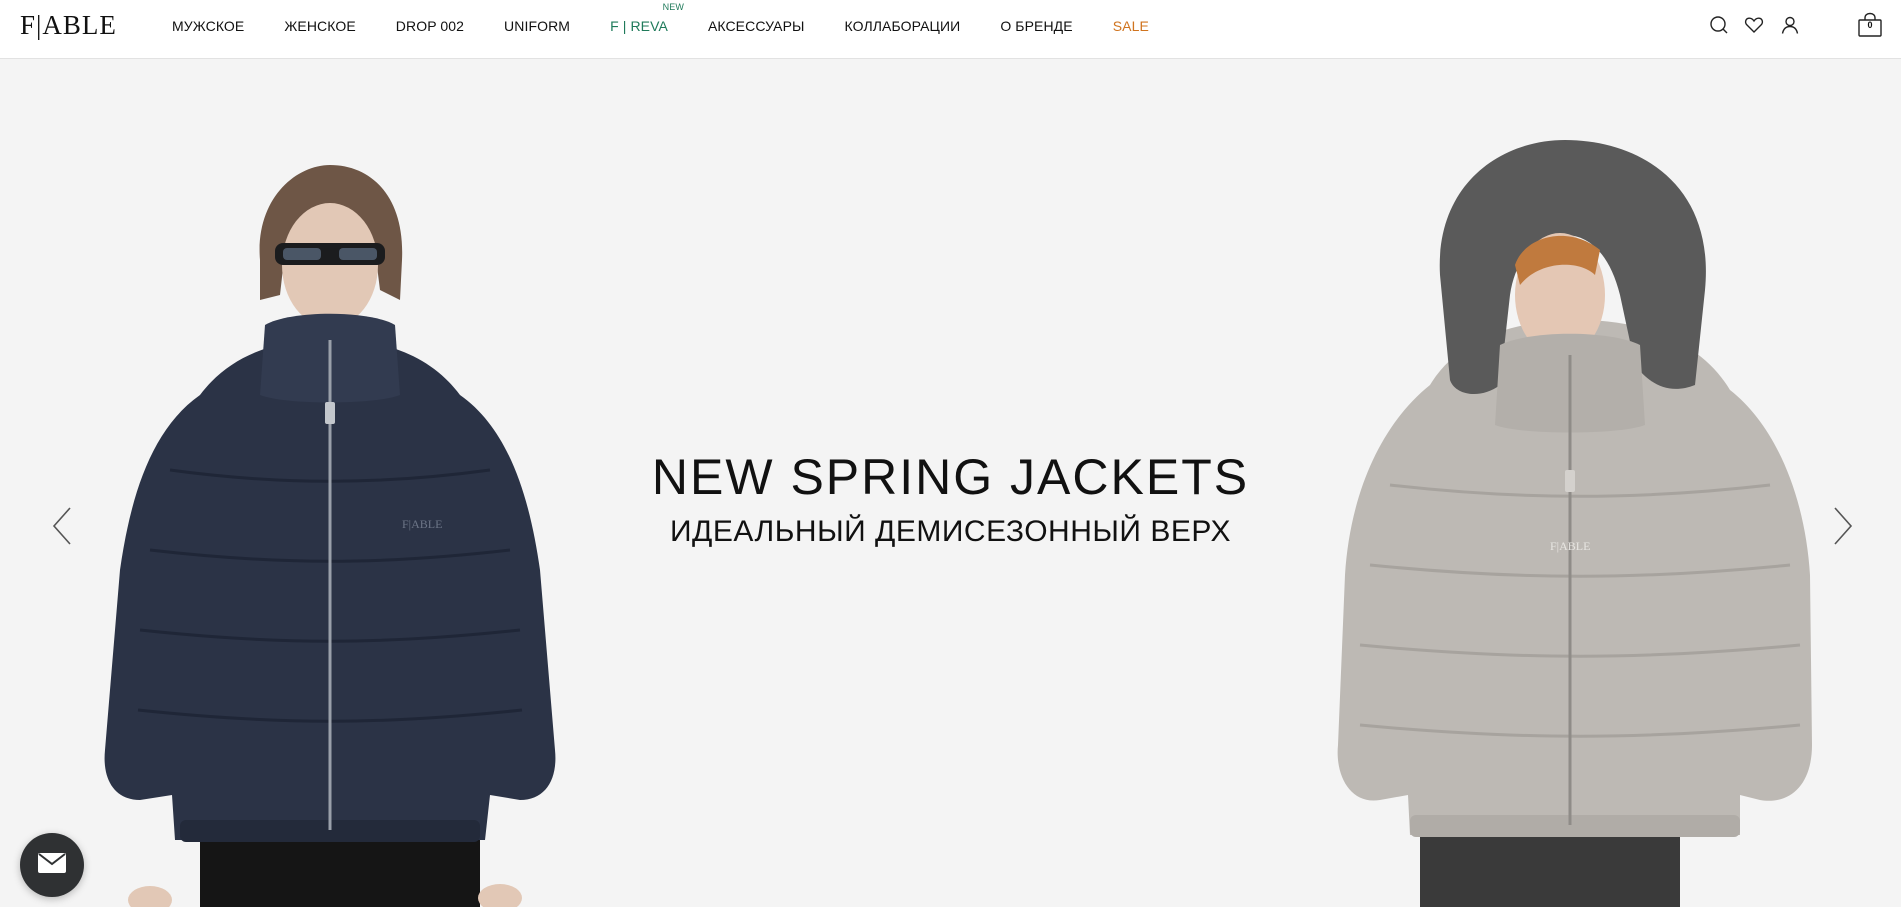 The image size is (1901, 907). What do you see at coordinates (1843, 526) in the screenshot?
I see `chevron-right-icon` at bounding box center [1843, 526].